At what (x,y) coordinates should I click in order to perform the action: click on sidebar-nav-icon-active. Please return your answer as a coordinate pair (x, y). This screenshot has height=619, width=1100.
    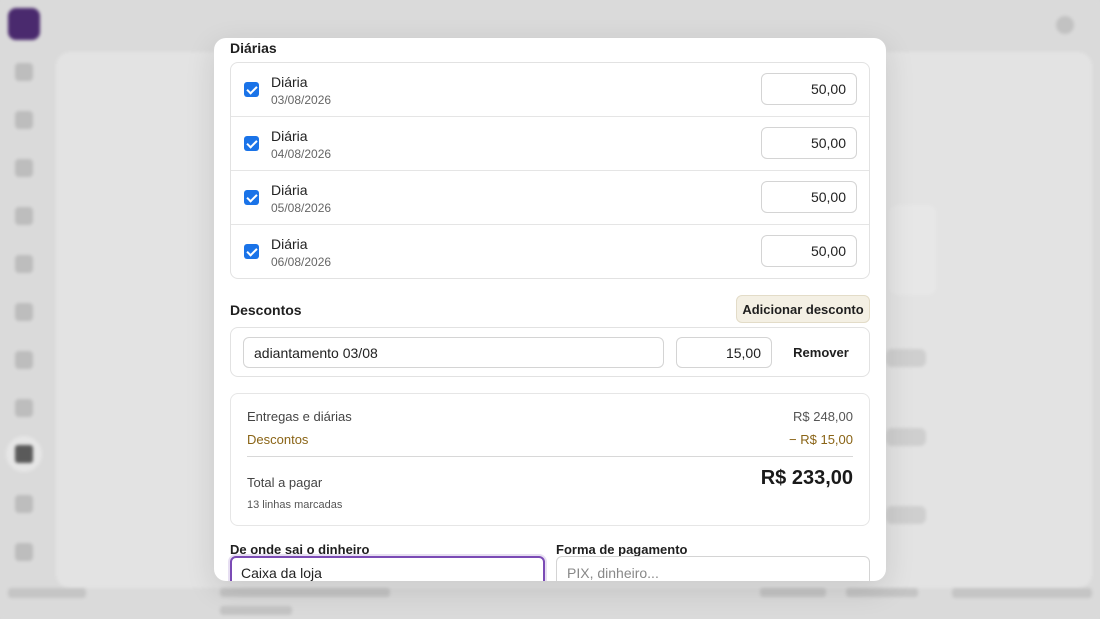
    Looking at the image, I should click on (24, 454).